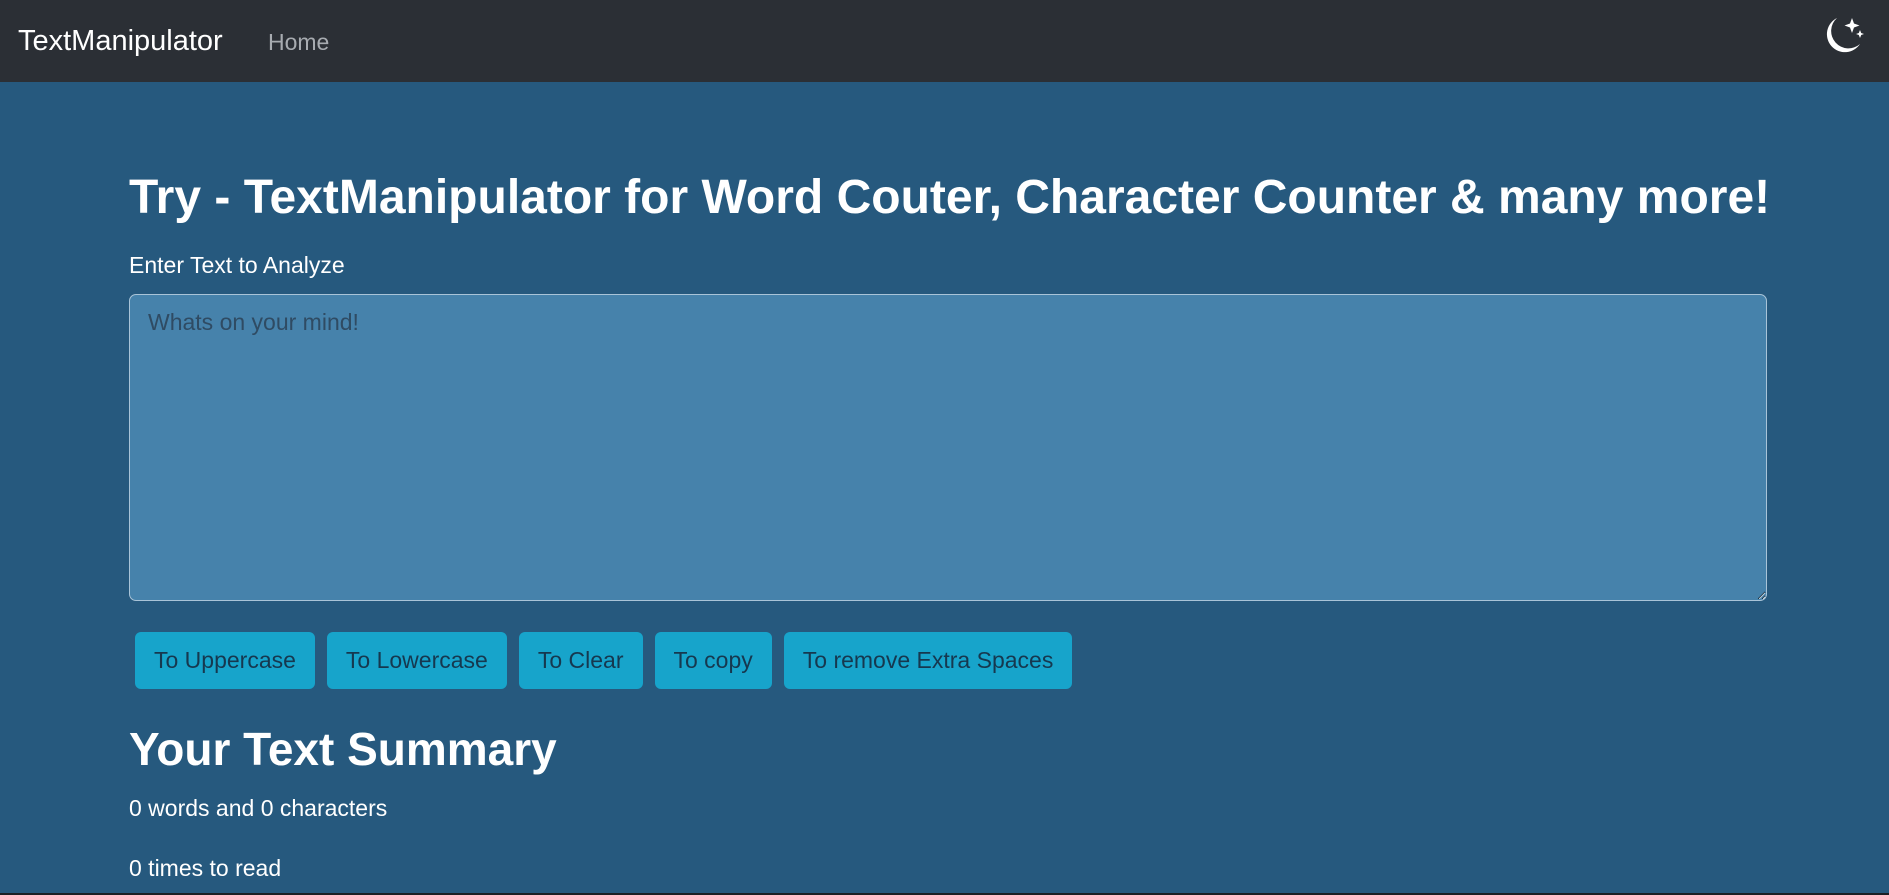  Describe the element at coordinates (258, 808) in the screenshot. I see `word-character-count: 0 words and 0 characters` at that location.